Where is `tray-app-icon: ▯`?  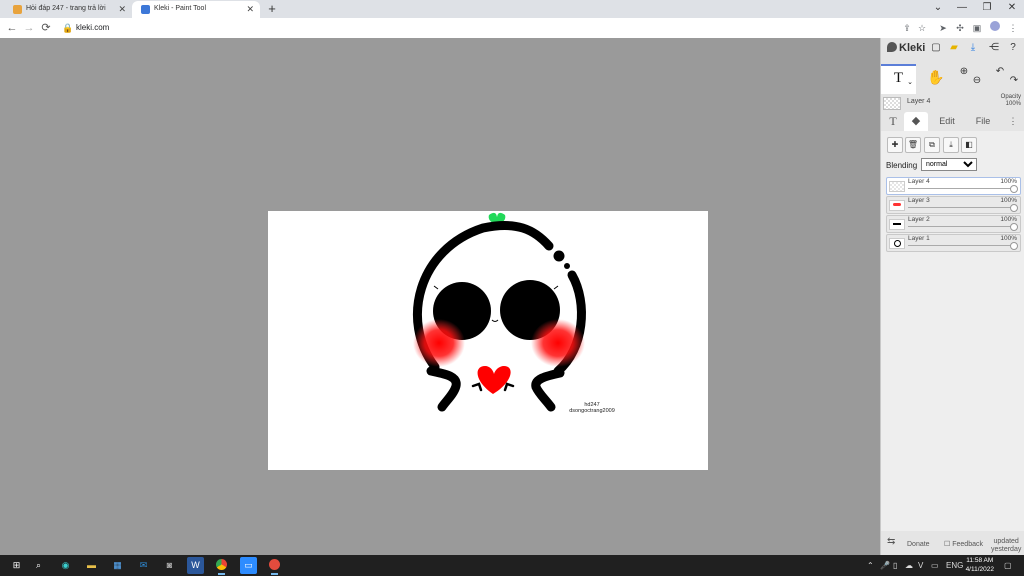 tray-app-icon: ▯ is located at coordinates (895, 565).